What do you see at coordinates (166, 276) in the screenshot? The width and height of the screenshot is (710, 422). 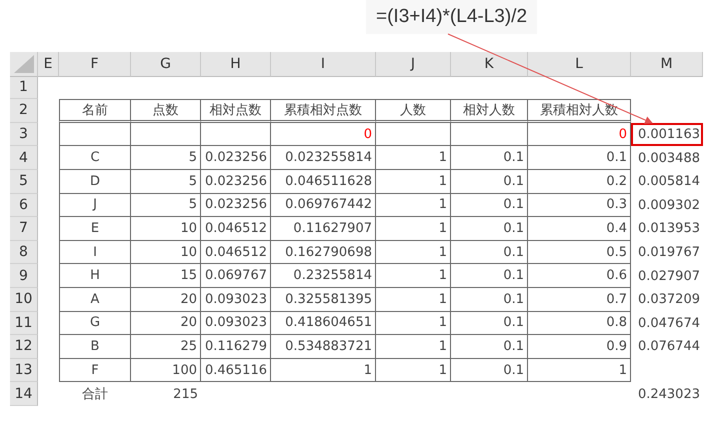 I see `table-cell: 15` at bounding box center [166, 276].